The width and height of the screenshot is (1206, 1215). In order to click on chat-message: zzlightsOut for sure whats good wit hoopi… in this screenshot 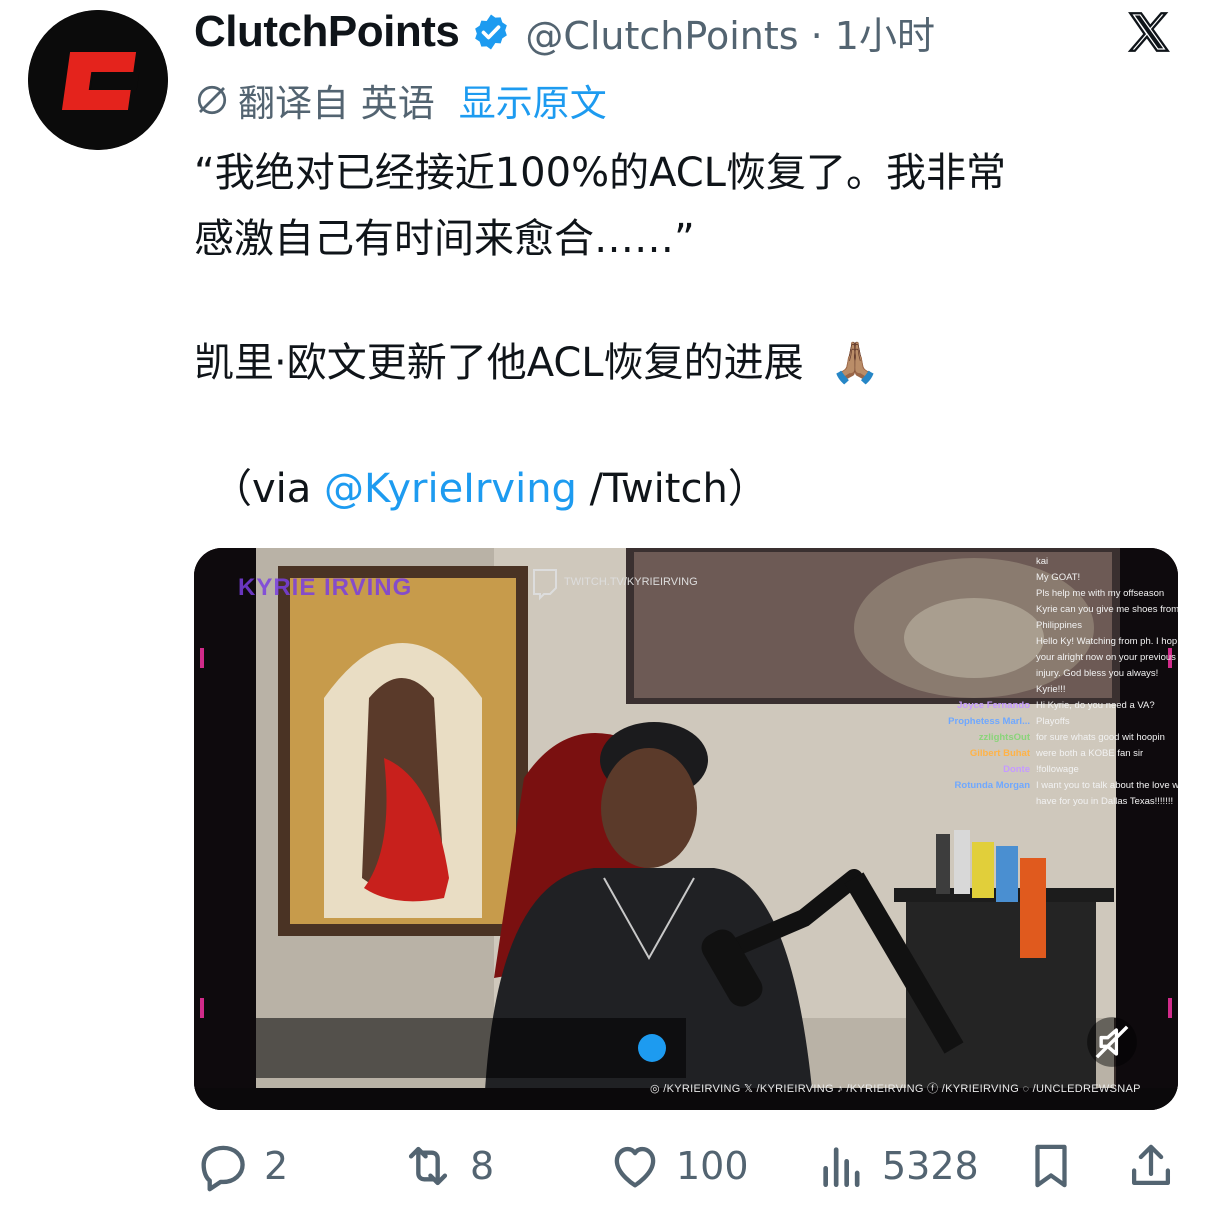, I will do `click(1056, 738)`.